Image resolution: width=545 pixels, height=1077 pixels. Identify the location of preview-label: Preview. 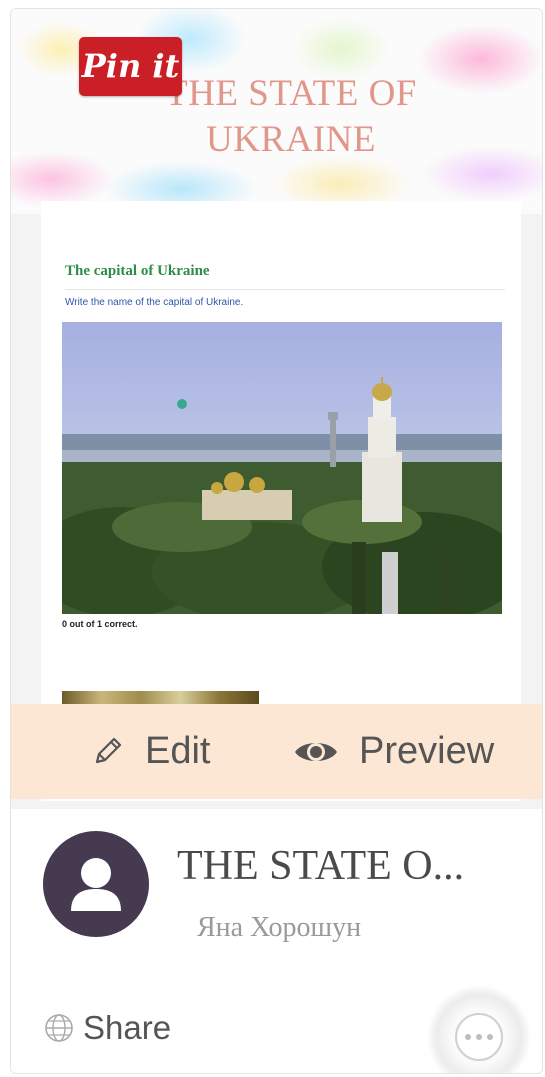
(427, 751).